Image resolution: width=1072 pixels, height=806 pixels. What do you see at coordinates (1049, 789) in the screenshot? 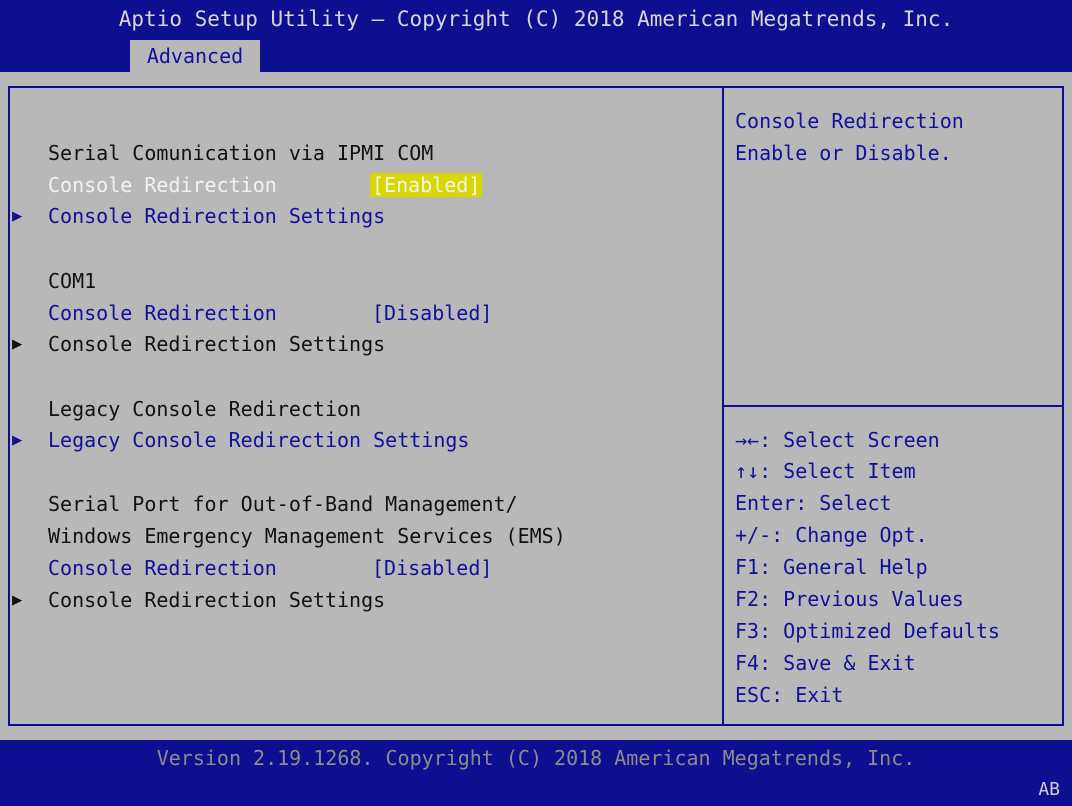
I see `post-code: AB` at bounding box center [1049, 789].